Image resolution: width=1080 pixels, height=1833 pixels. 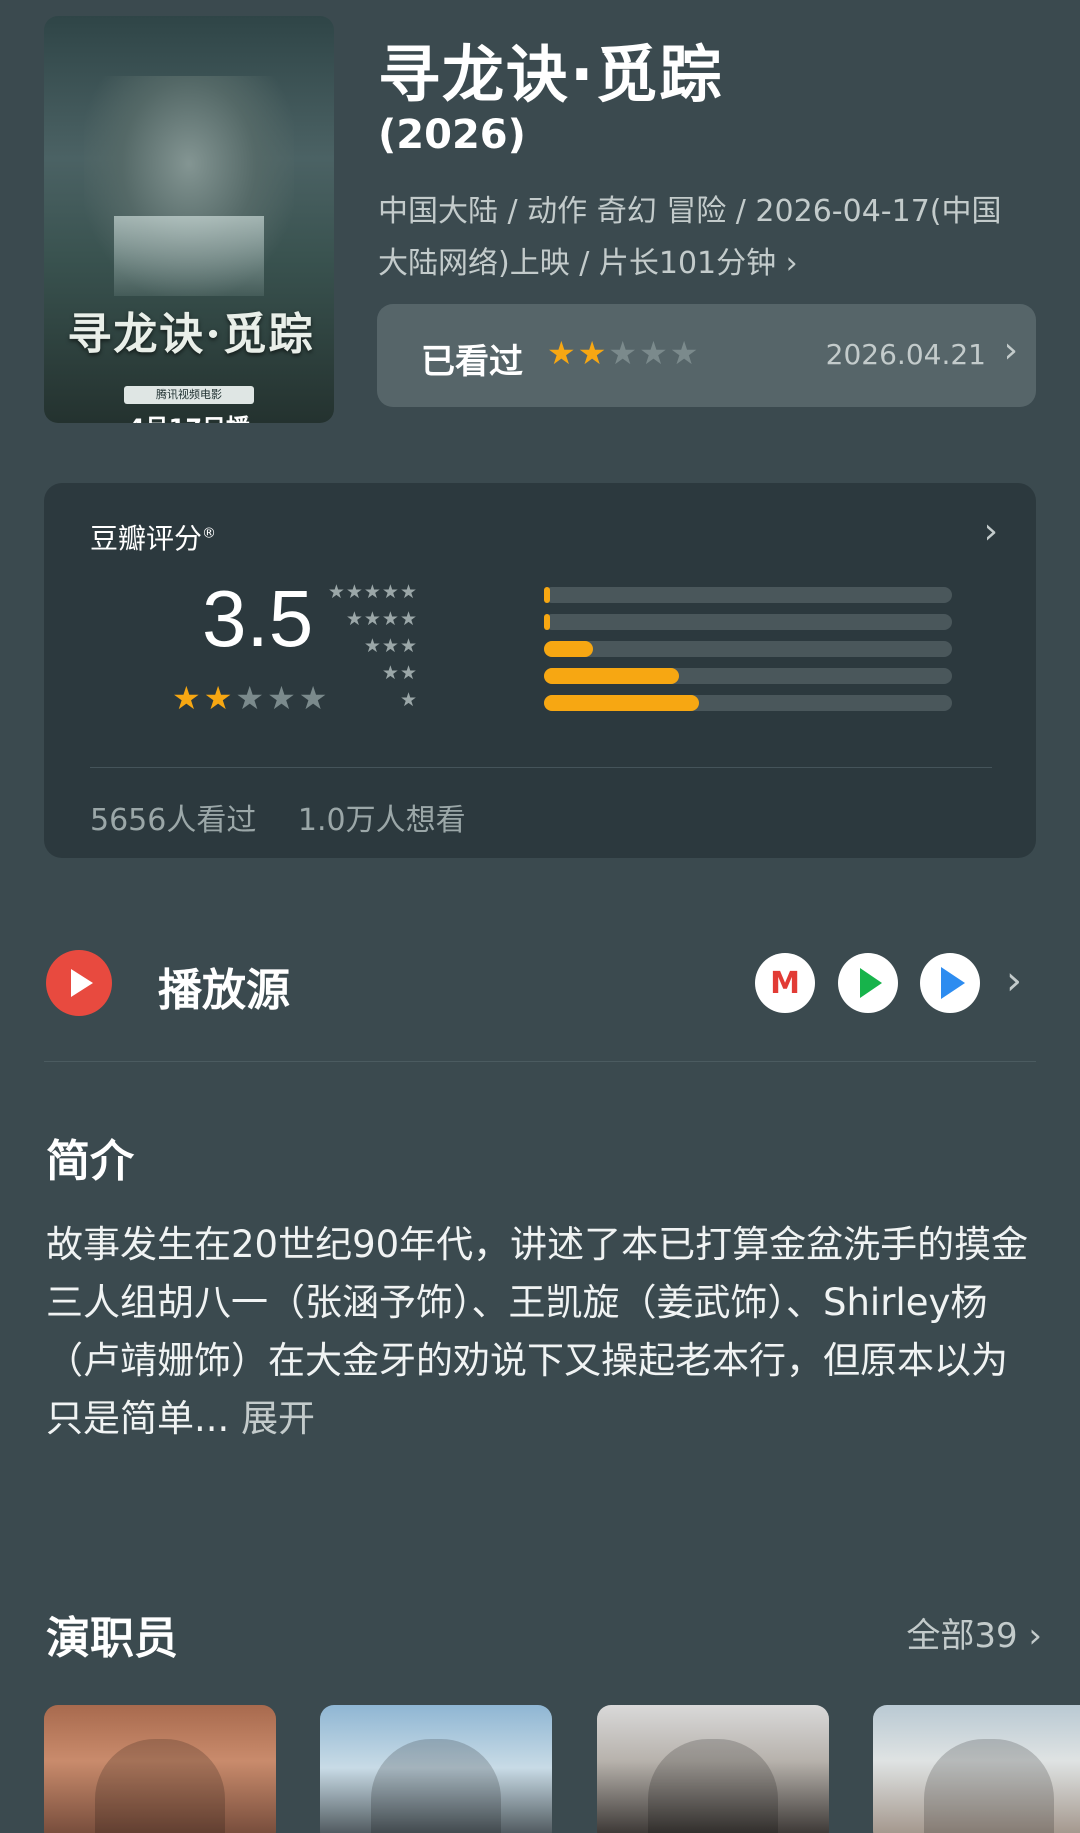 I want to click on distribution-stars-icon: ★★★, so click(x=390, y=646).